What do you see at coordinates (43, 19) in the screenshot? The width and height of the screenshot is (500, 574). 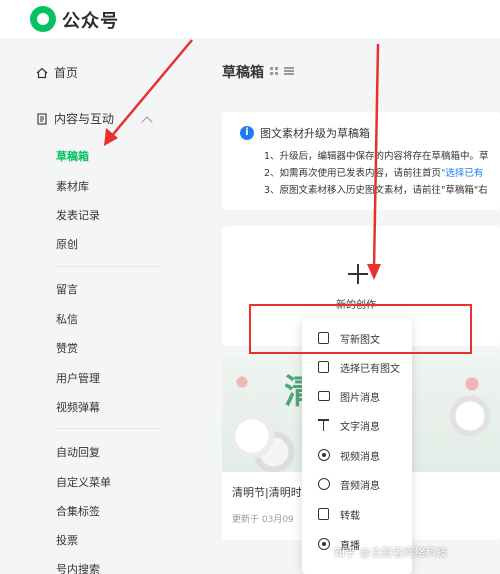 I see `wechat-logo-icon` at bounding box center [43, 19].